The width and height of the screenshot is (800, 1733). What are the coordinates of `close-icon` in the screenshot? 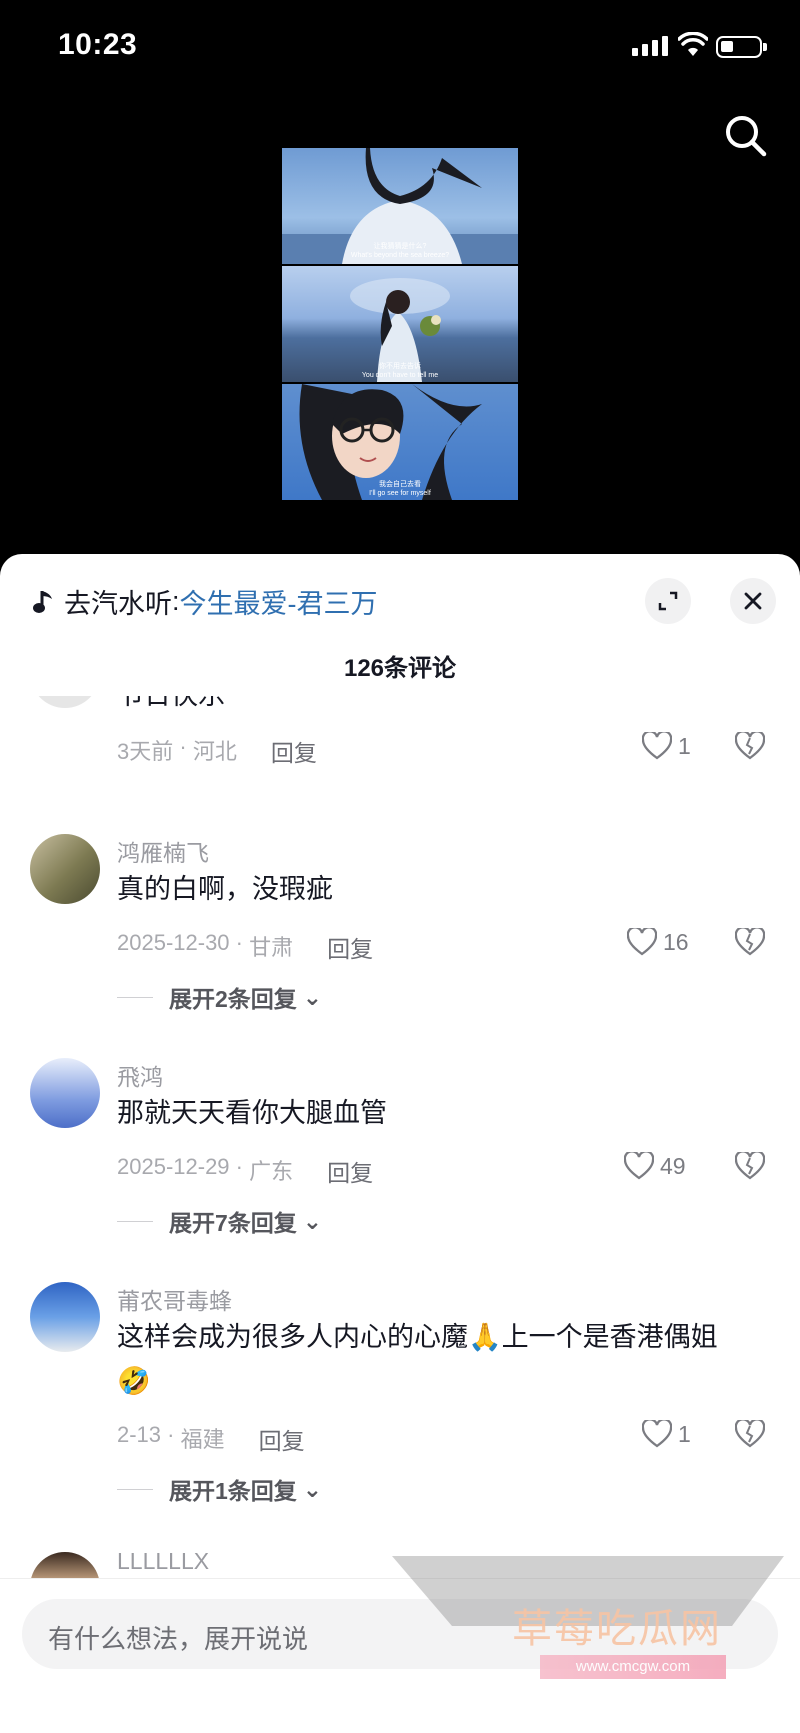 It's located at (753, 601).